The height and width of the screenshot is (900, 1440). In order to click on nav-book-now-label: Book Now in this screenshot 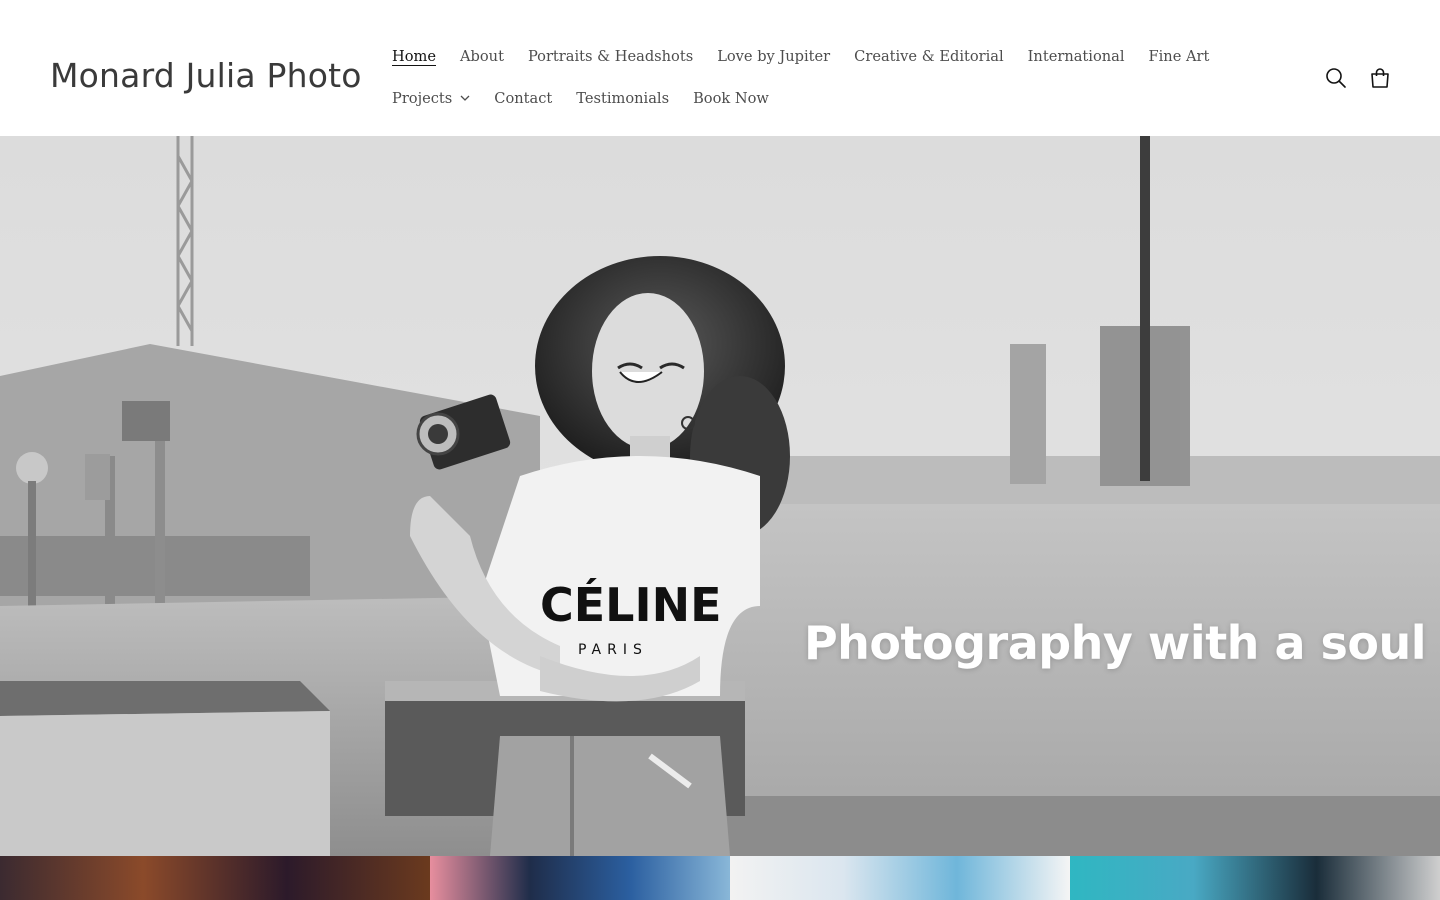, I will do `click(731, 98)`.